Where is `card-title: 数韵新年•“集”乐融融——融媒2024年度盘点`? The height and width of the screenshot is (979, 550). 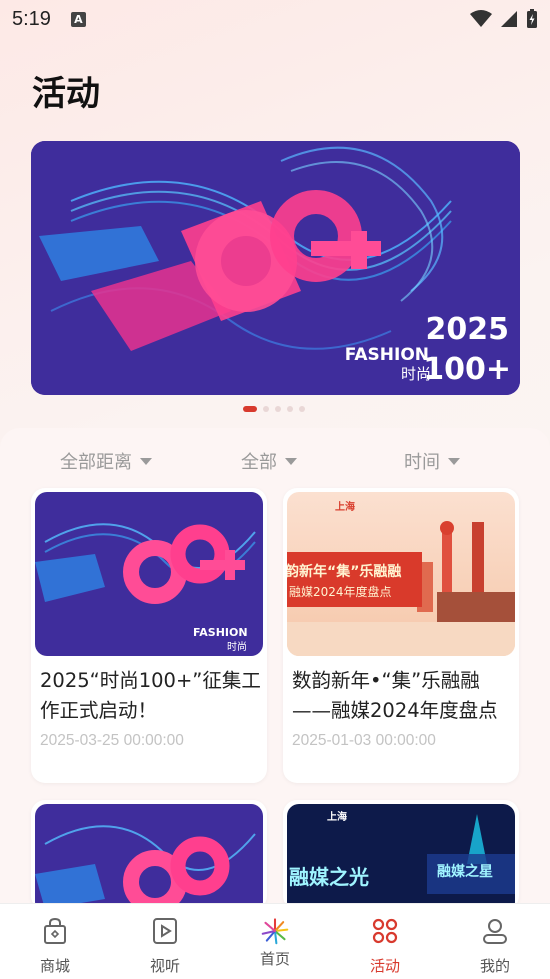
card-title: 数韵新年•“集”乐融融——融媒2024年度盘点 is located at coordinates (395, 695).